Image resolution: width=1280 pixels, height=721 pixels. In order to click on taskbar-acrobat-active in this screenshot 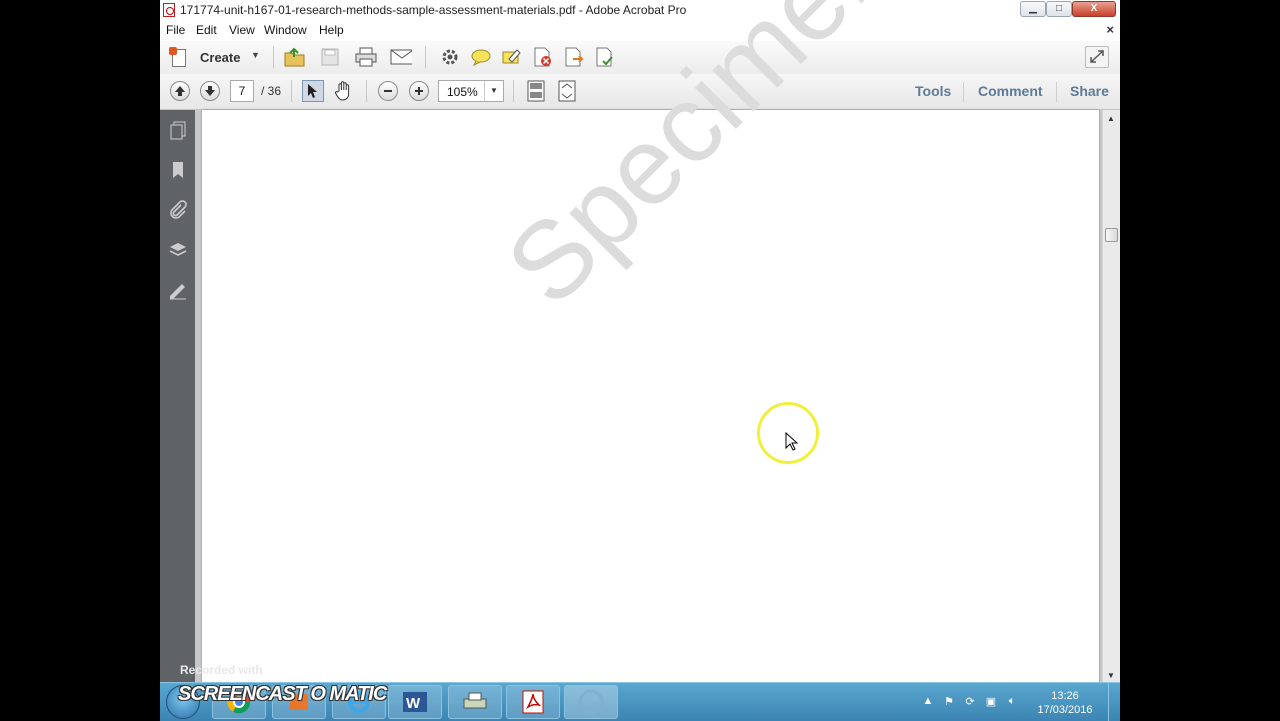, I will do `click(591, 702)`.